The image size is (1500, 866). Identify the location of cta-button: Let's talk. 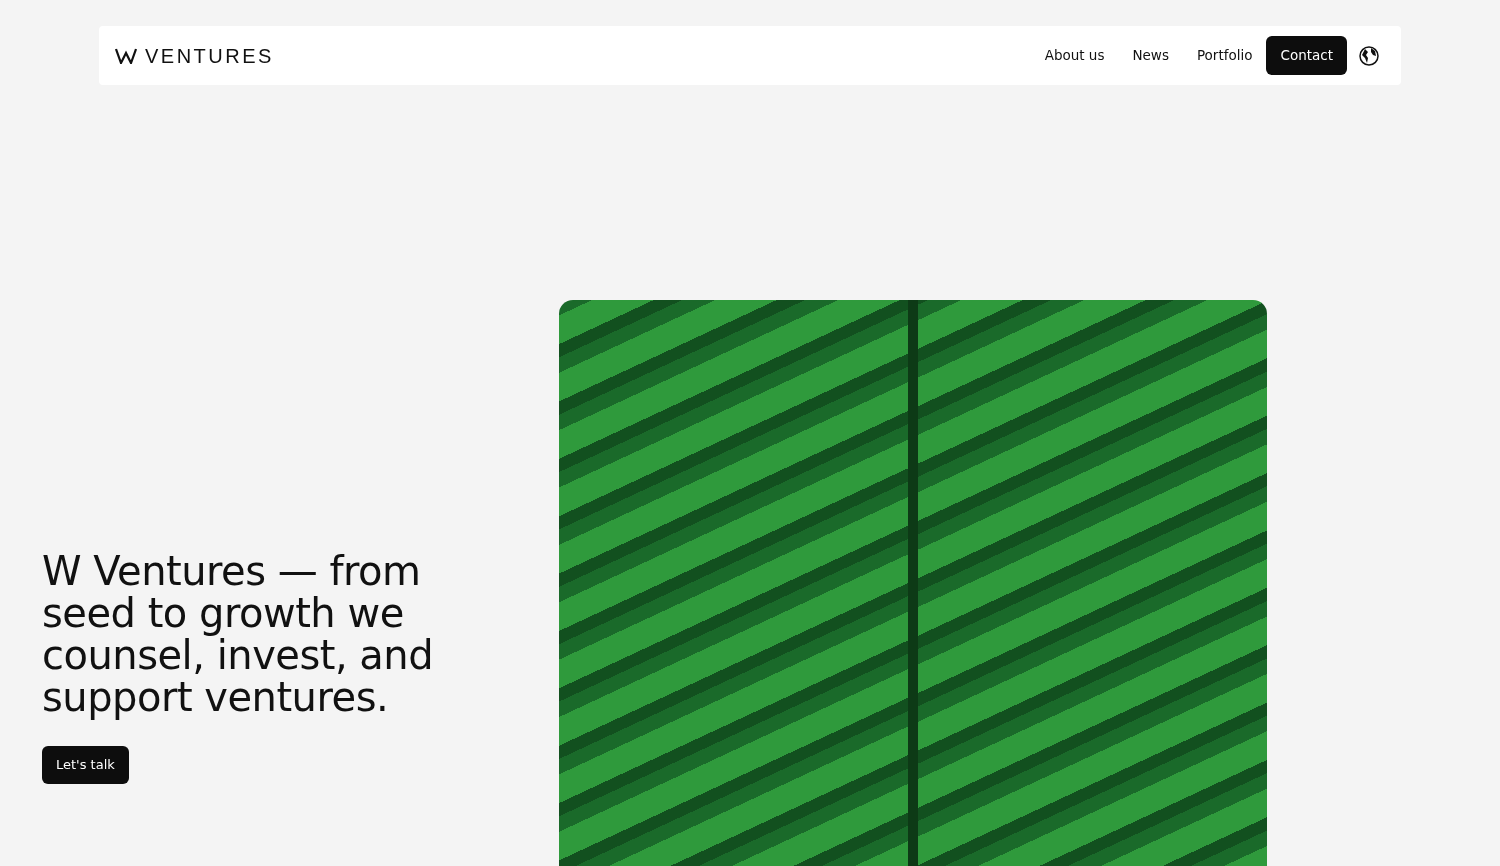
(85, 765).